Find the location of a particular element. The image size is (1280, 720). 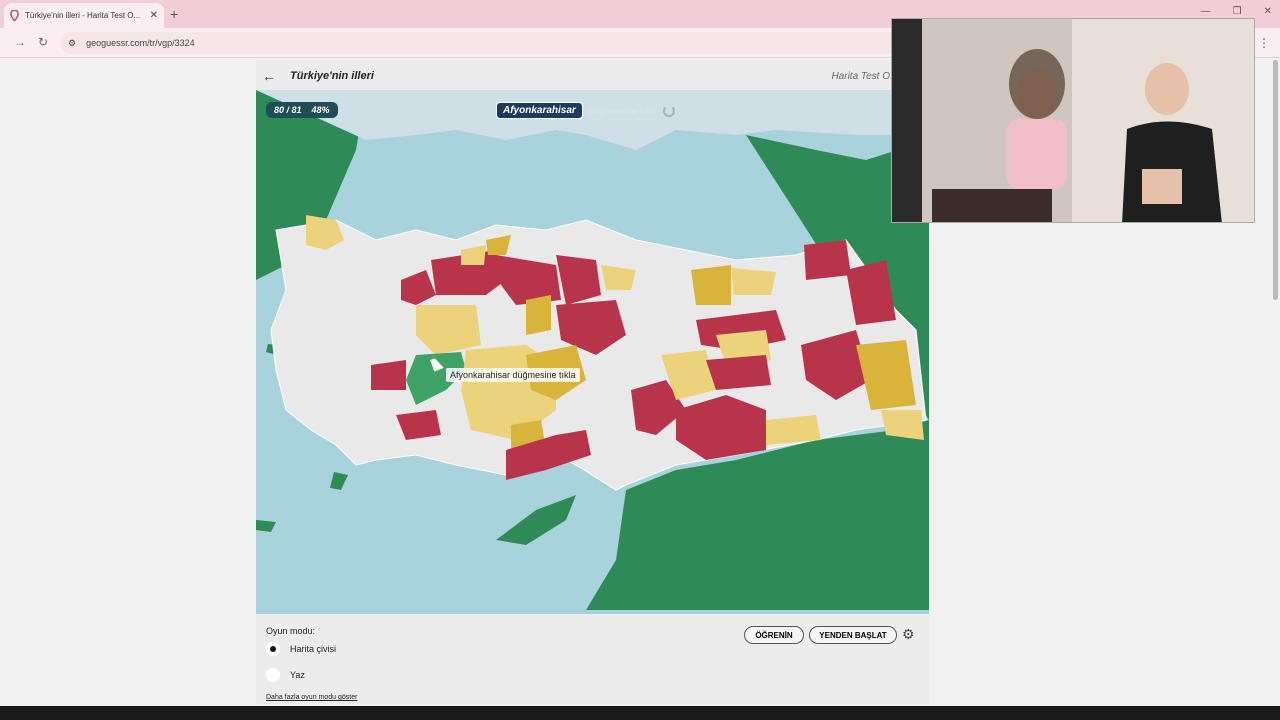

site-settings-icon: ⚙ is located at coordinates (72, 43).